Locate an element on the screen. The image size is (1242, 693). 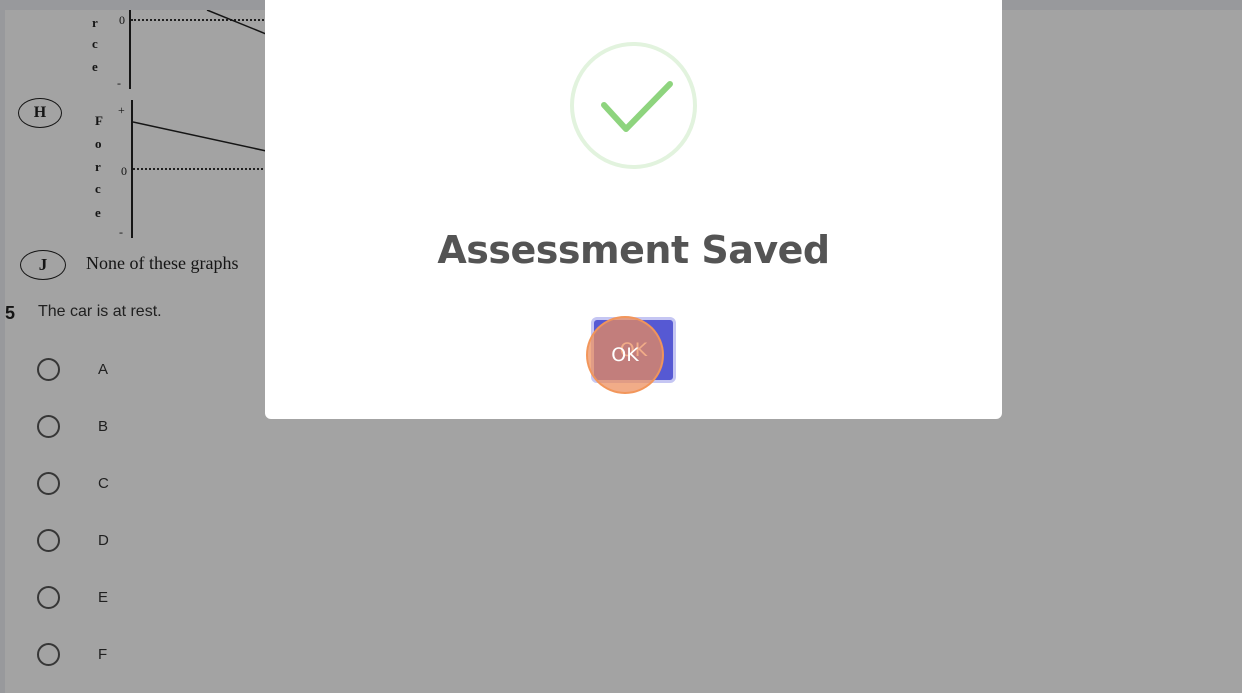
dialog-title: Assessment Saved is located at coordinates (633, 250).